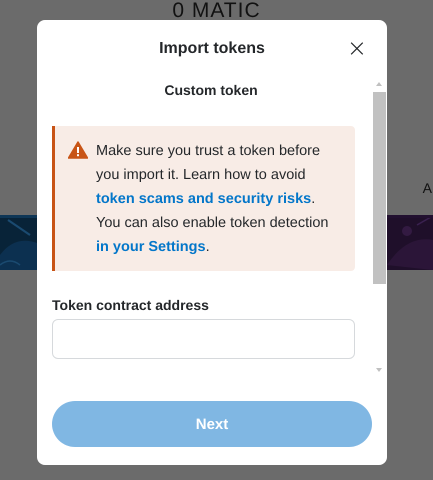  What do you see at coordinates (151, 247) in the screenshot?
I see `settings-link: in your Settings` at bounding box center [151, 247].